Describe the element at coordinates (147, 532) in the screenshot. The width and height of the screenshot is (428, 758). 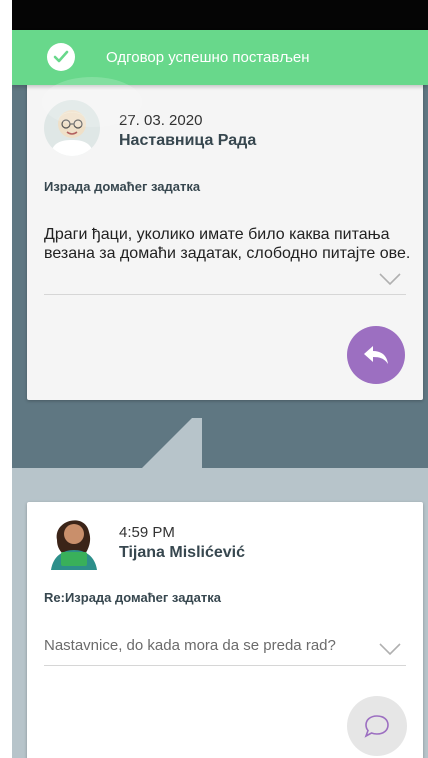
I see `reply-time: 4:59 PM` at that location.